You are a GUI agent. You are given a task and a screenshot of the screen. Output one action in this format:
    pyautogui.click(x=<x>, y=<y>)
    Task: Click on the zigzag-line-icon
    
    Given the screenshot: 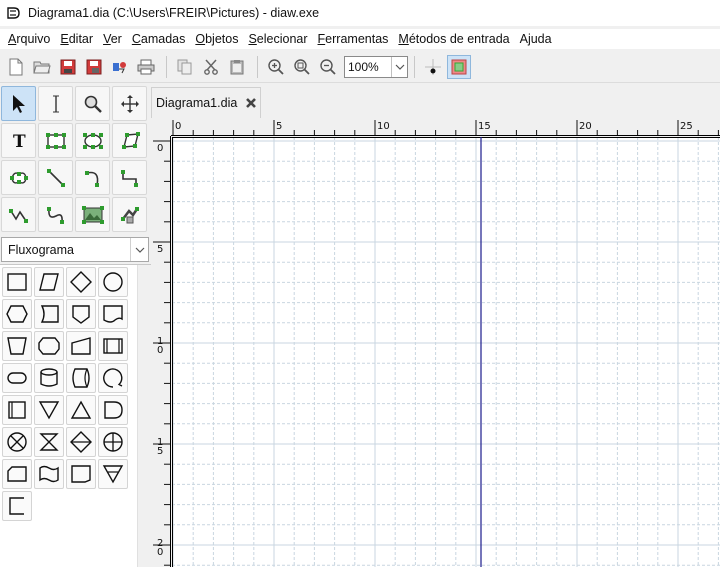 What is the action you would take?
    pyautogui.click(x=129, y=178)
    